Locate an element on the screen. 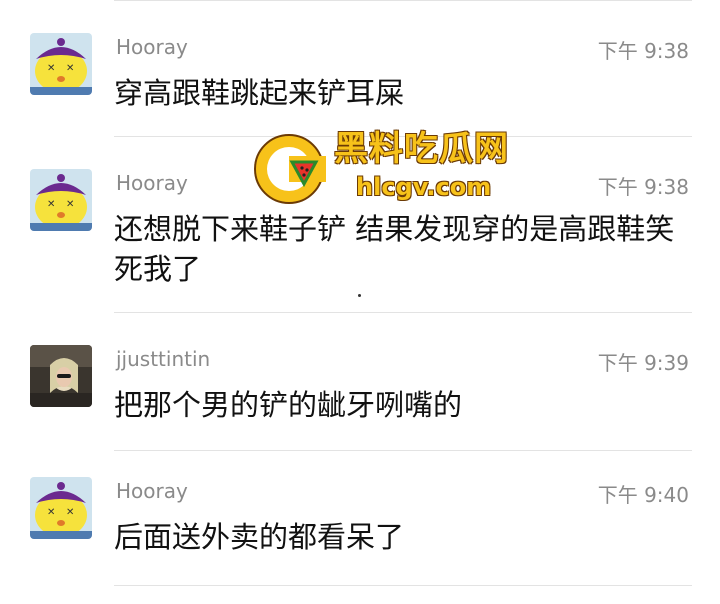 This screenshot has width=720, height=604. watermark: 黑料吃瓜网 hlcgv.com is located at coordinates (397, 168).